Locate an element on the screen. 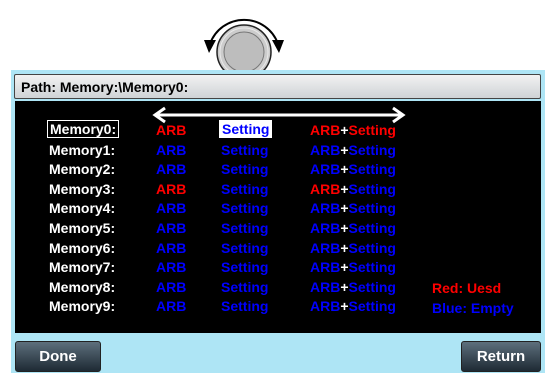  legend-empty-text: Blue: Empty is located at coordinates (473, 308).